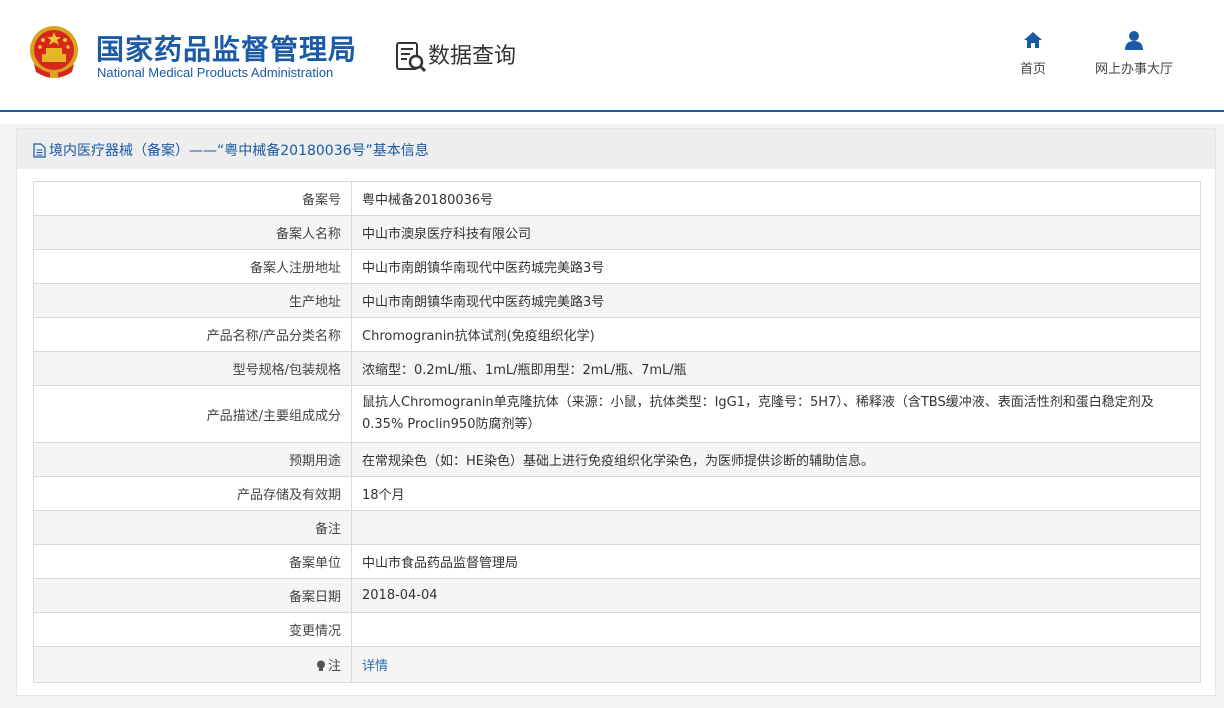  I want to click on nav-home-link: 首页, so click(1033, 53).